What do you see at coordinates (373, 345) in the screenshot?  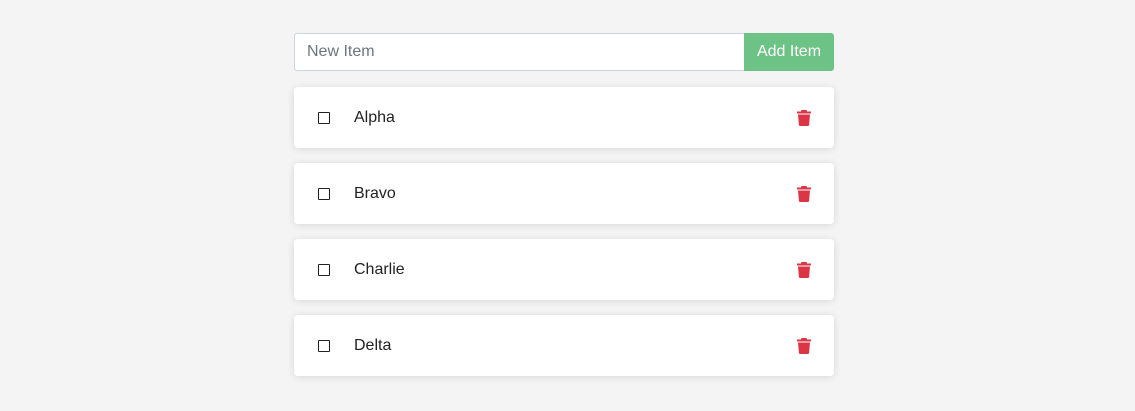 I see `item-label: Delta` at bounding box center [373, 345].